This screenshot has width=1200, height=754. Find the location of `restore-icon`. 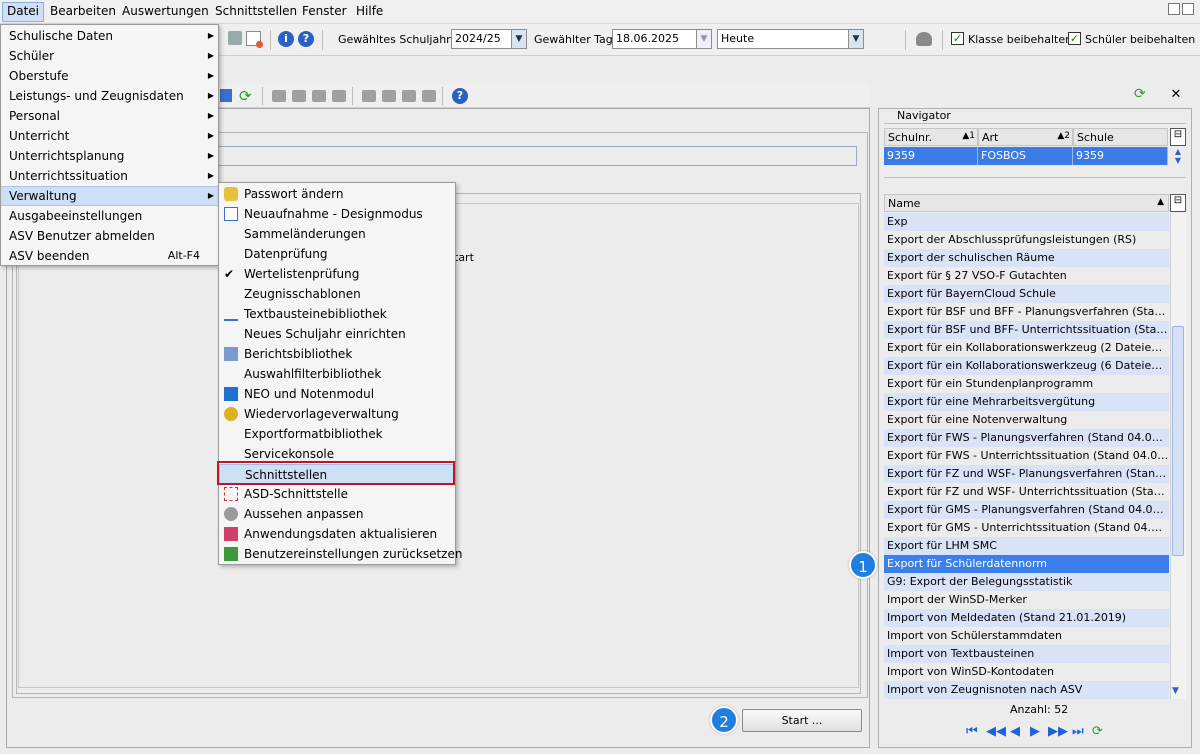

restore-icon is located at coordinates (1174, 9).